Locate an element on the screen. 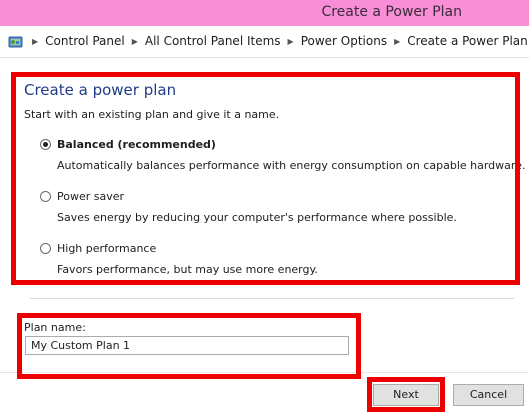  breadcrumb-power-options: Power Options is located at coordinates (344, 41).